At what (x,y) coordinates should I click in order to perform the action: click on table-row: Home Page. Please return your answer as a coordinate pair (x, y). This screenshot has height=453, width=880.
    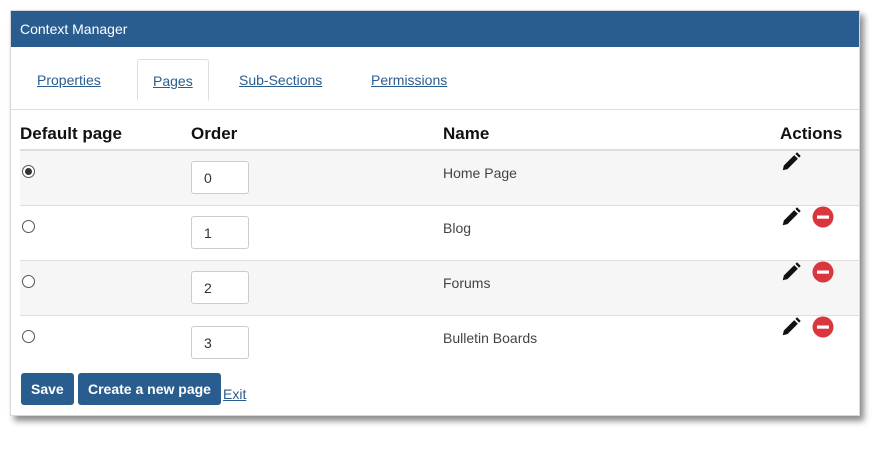
    Looking at the image, I should click on (439, 177).